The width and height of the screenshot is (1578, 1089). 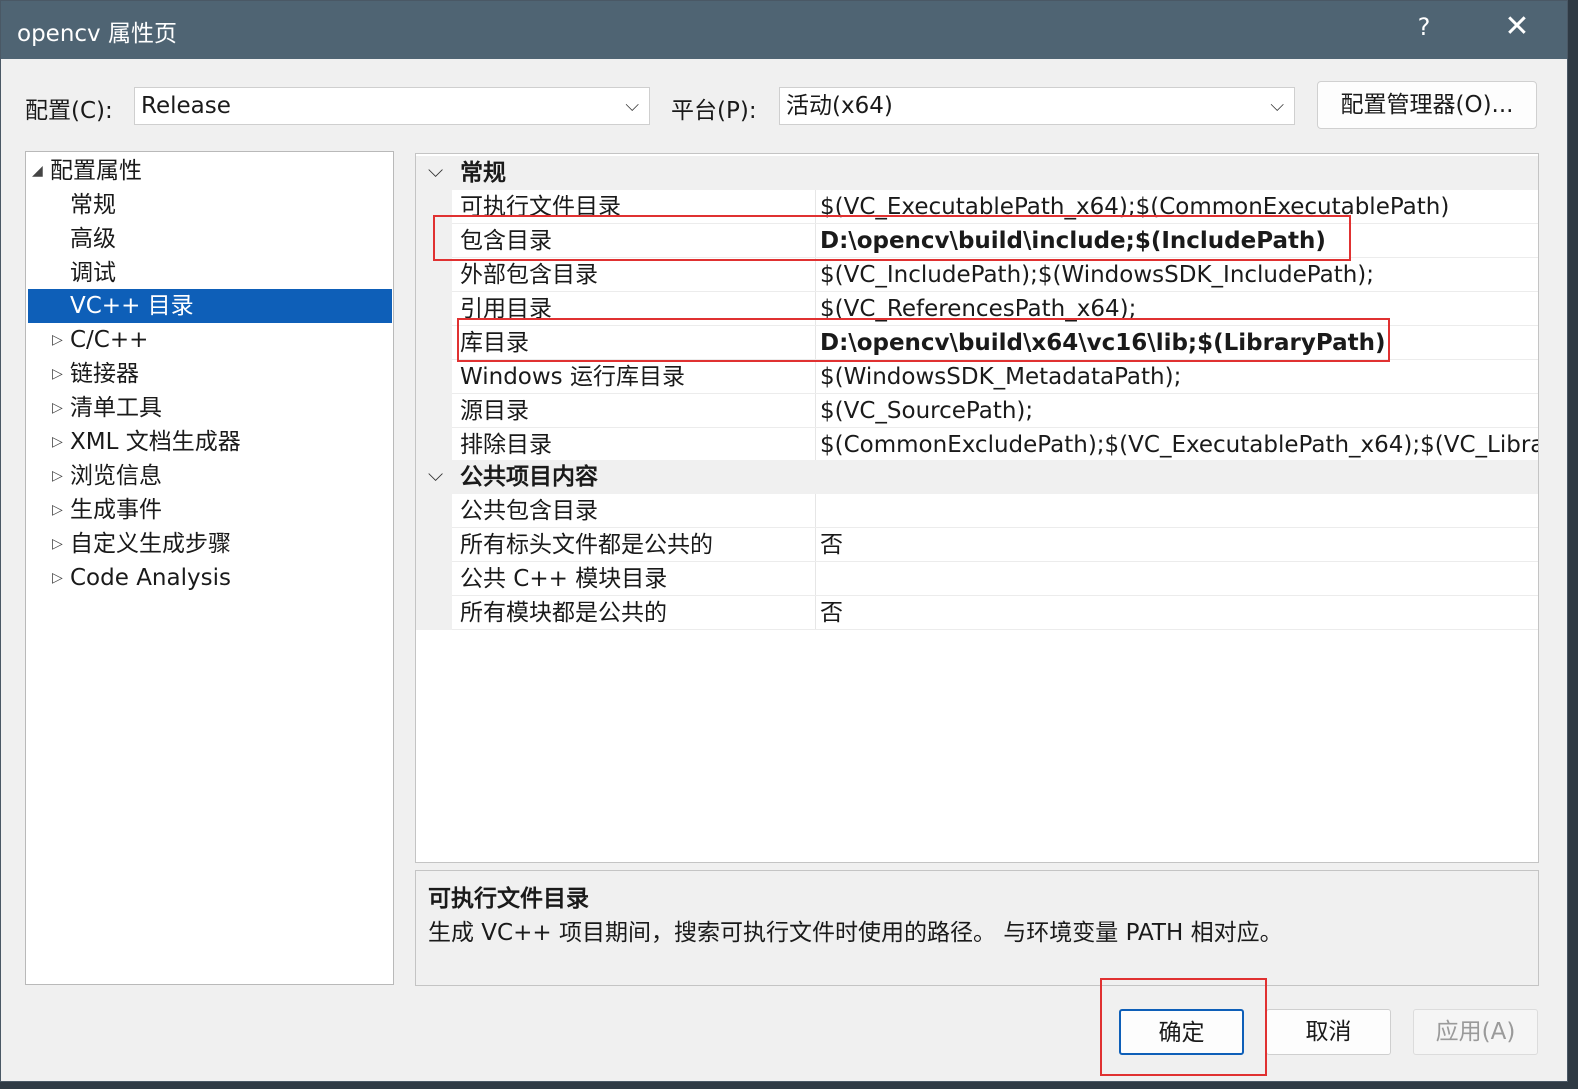 I want to click on expanded-triangle-icon: ◢, so click(x=37, y=171).